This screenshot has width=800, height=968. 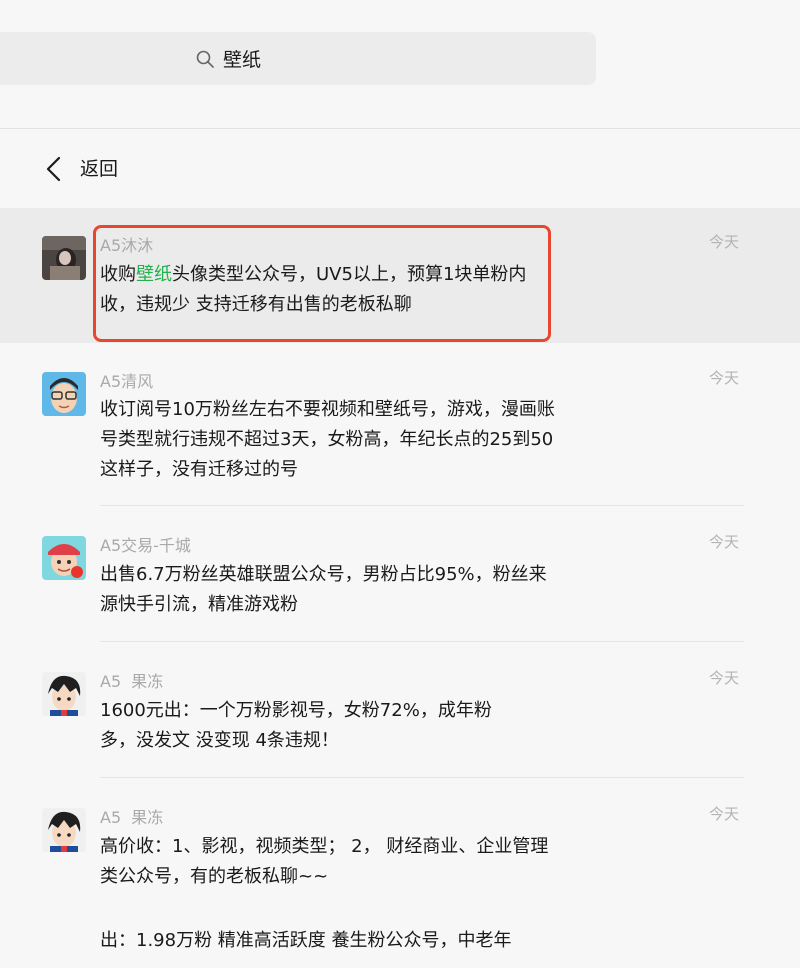 What do you see at coordinates (400, 169) in the screenshot?
I see `back-button: 返回` at bounding box center [400, 169].